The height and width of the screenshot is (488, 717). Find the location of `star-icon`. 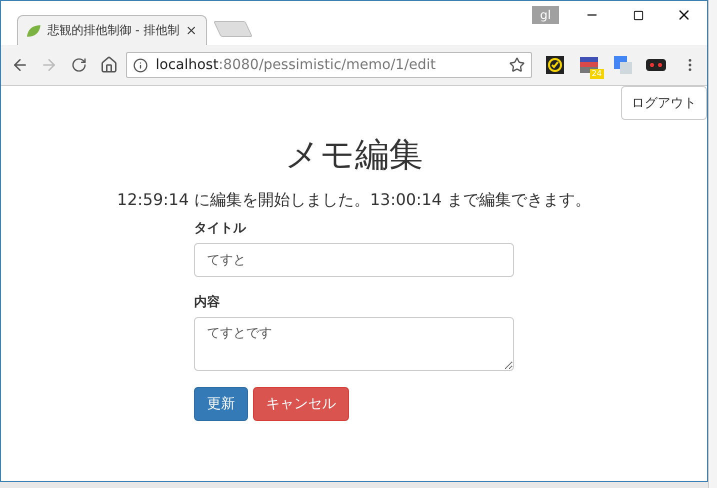

star-icon is located at coordinates (517, 65).